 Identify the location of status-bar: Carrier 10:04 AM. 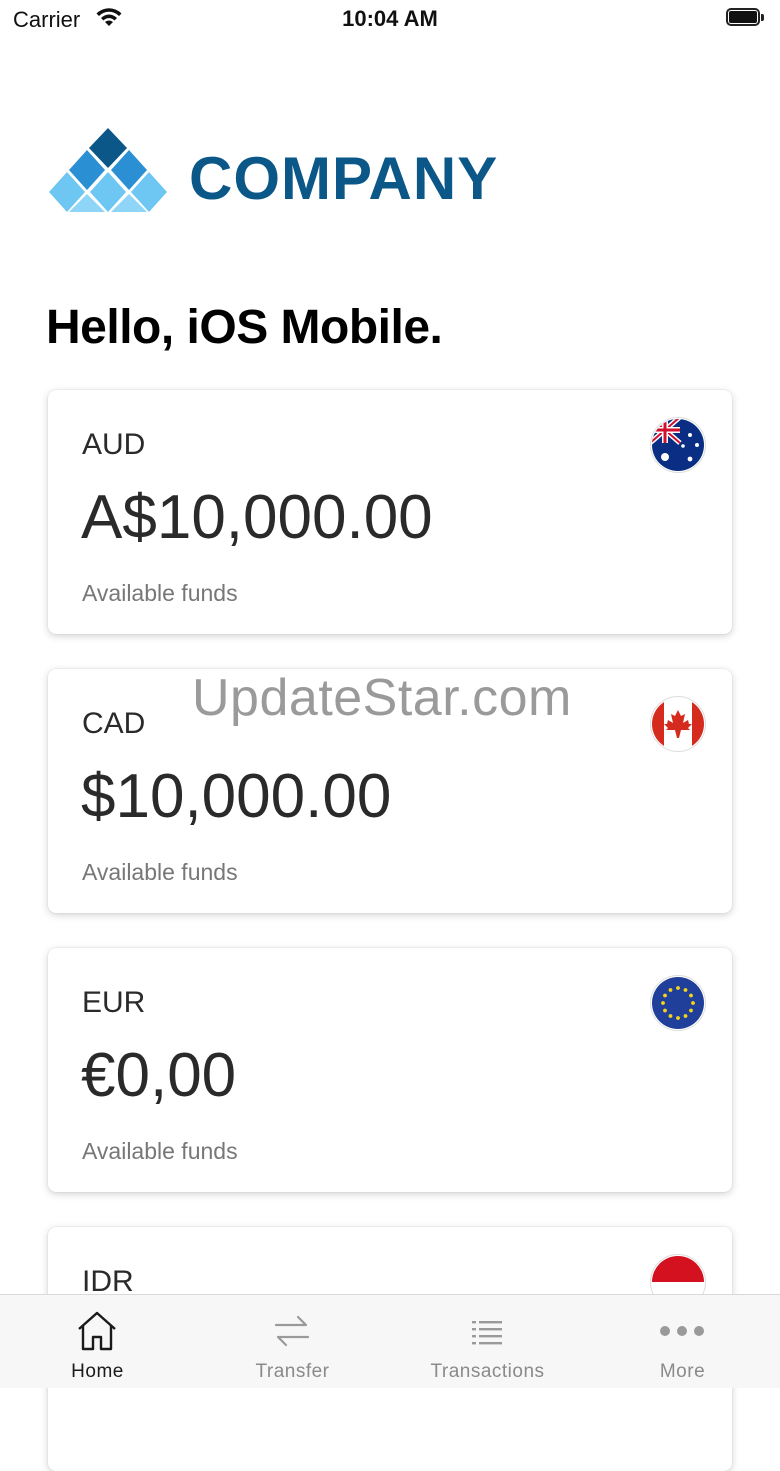
(390, 20).